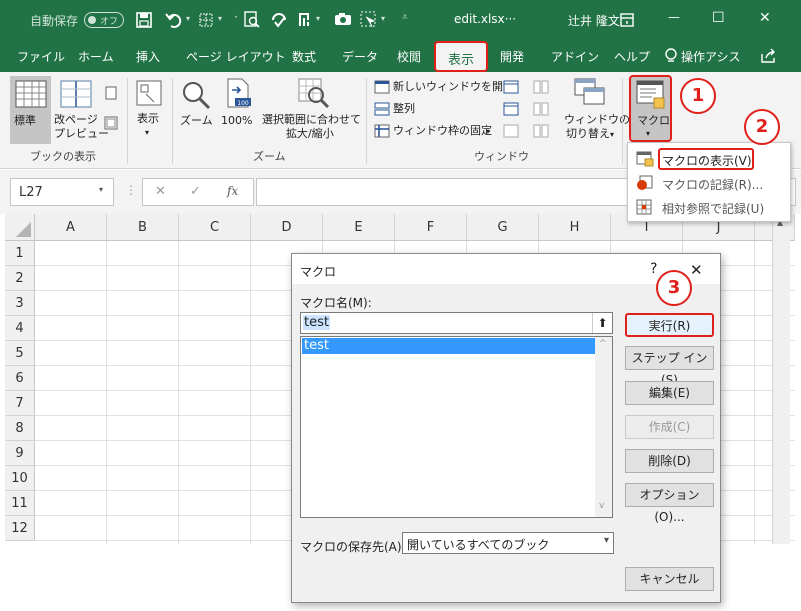 The height and width of the screenshot is (611, 801). Describe the element at coordinates (442, 131) in the screenshot. I see `freeze-panes-label: ウィンドウ枠の固定` at that location.